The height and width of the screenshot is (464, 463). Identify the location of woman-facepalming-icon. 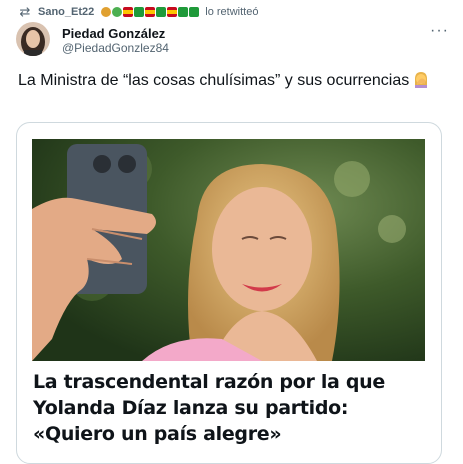
(421, 79).